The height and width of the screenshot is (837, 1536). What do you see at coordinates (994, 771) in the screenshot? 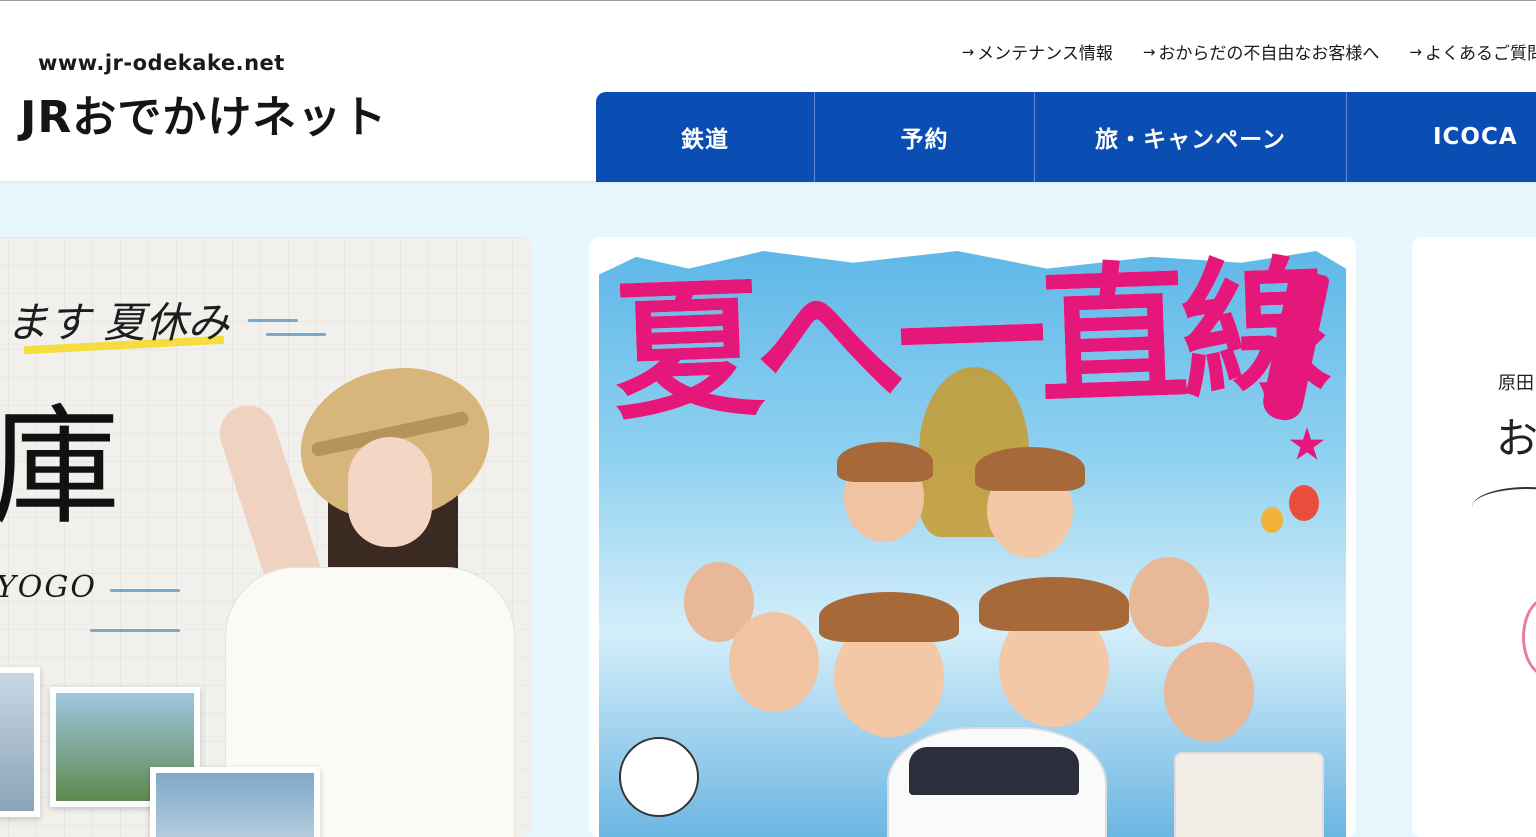
I see `train-window` at bounding box center [994, 771].